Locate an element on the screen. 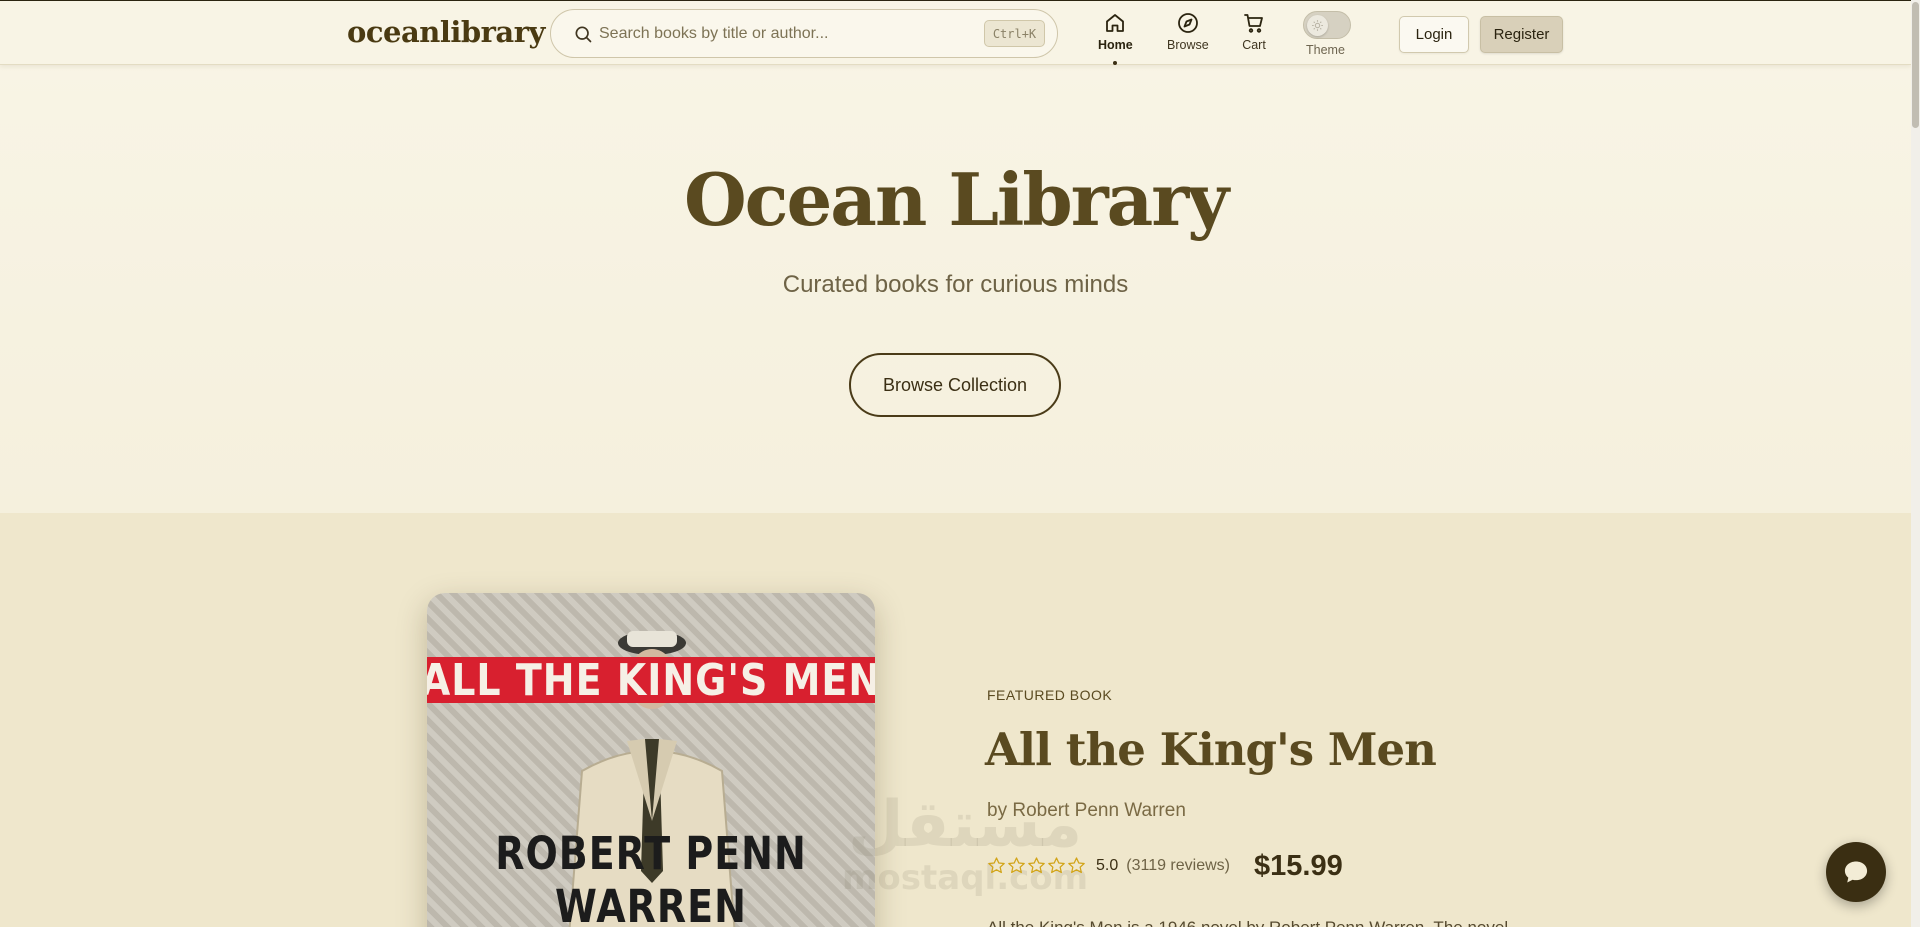 The image size is (1920, 927). featured-book-author: by Robert Penn Warren is located at coordinates (1086, 811).